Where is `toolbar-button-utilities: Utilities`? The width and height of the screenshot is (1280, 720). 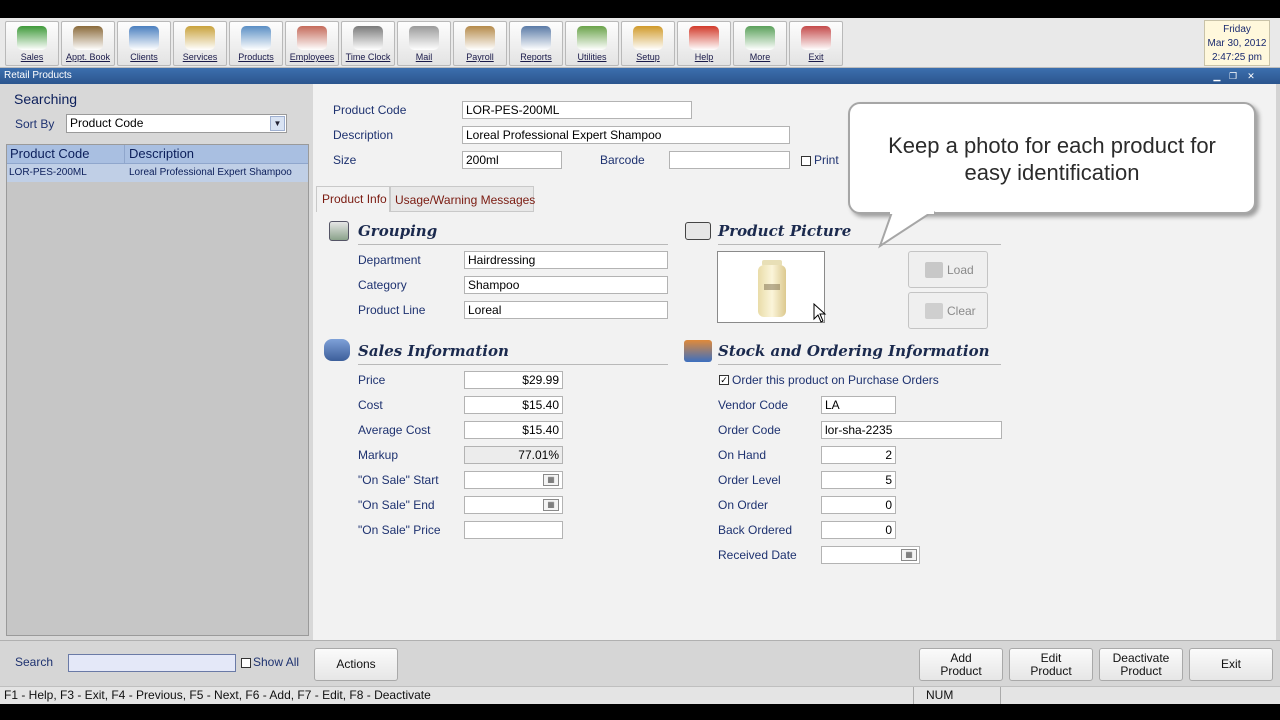 toolbar-button-utilities: Utilities is located at coordinates (592, 43).